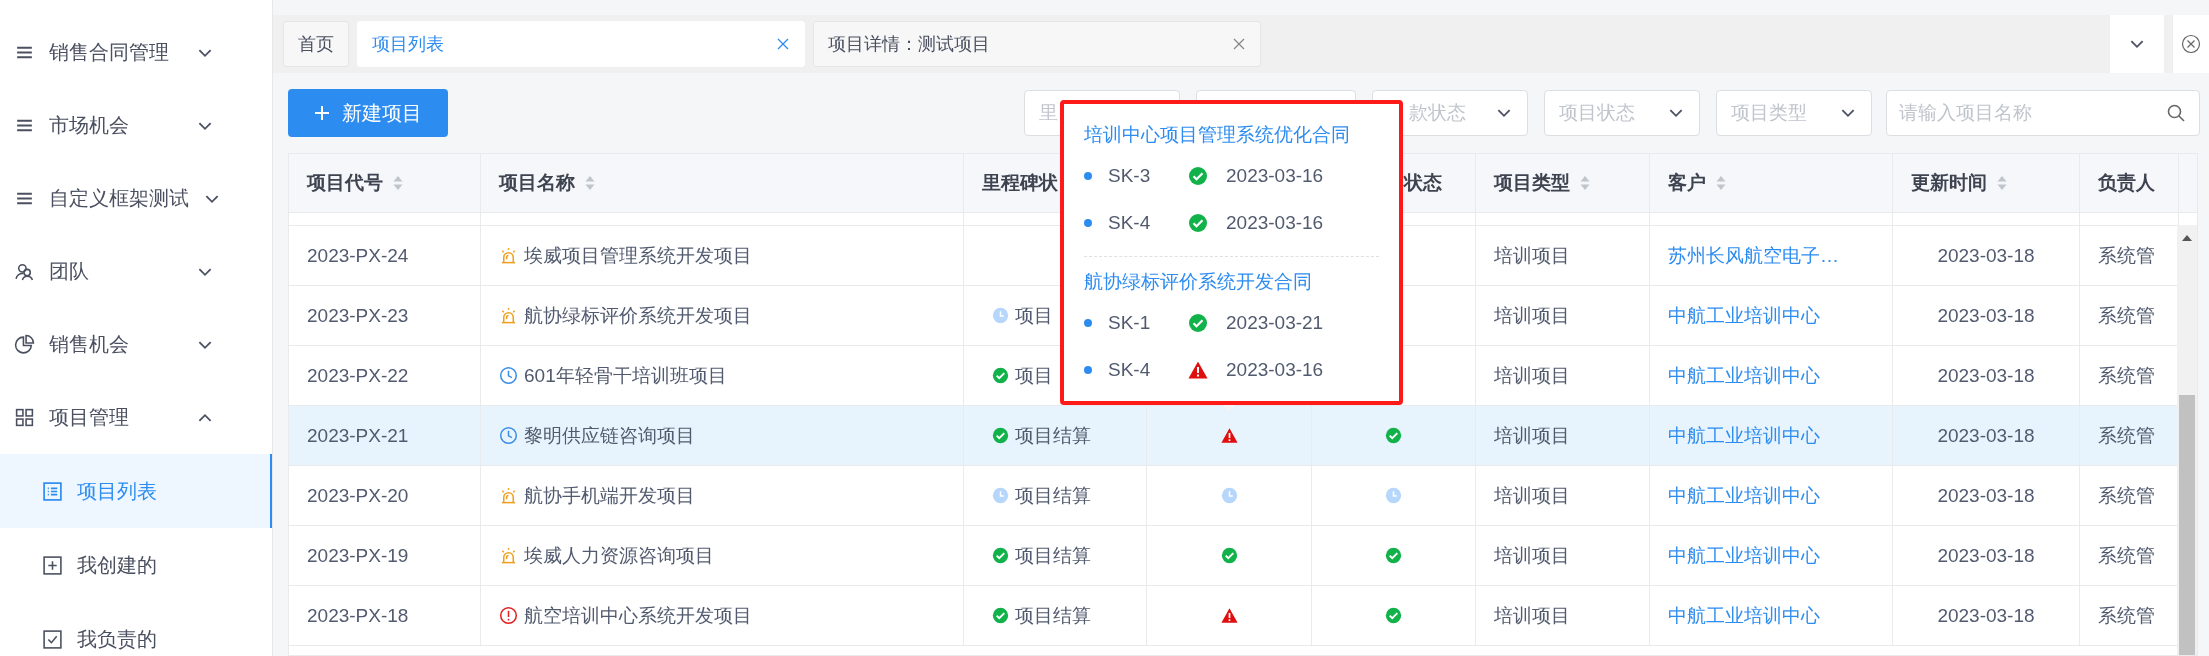  Describe the element at coordinates (1423, 183) in the screenshot. I see `column-header: 状态` at that location.